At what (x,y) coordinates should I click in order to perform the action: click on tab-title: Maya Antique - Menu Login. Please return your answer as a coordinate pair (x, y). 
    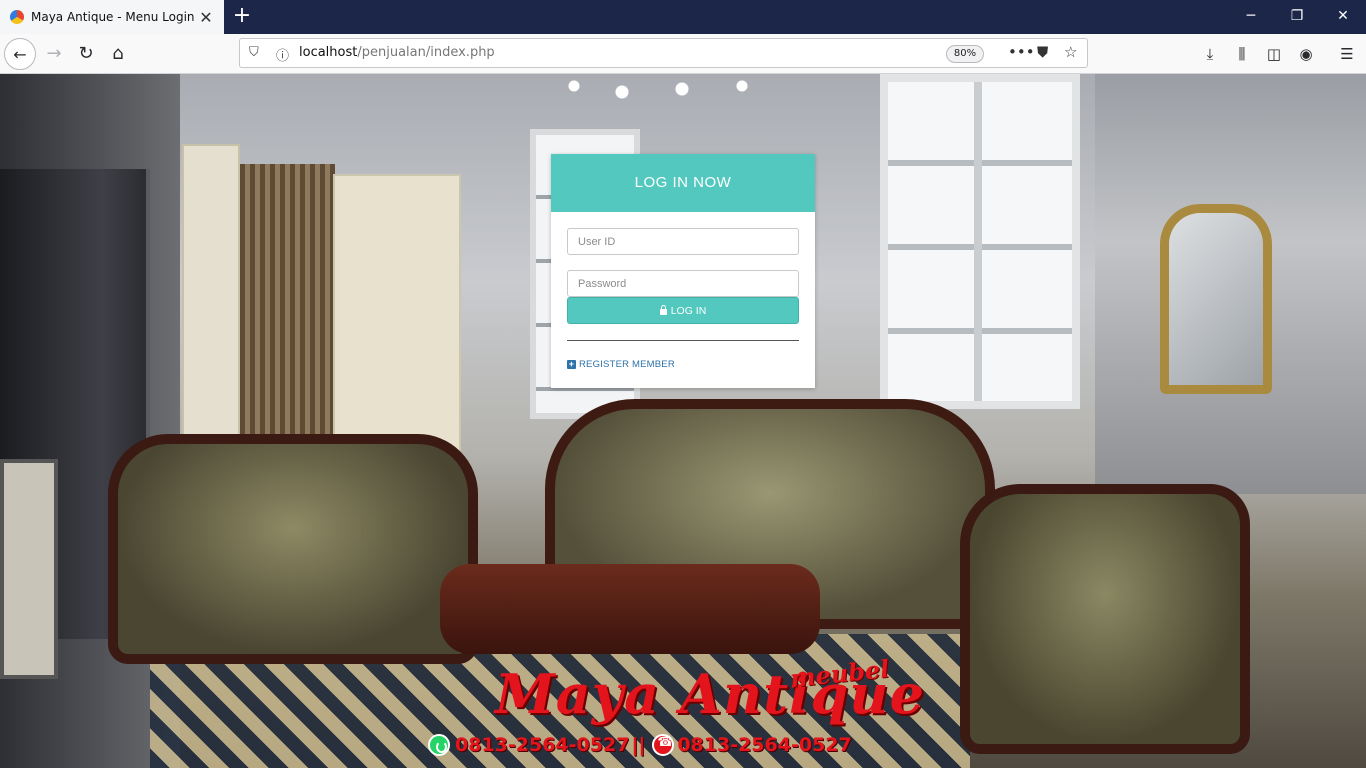
    Looking at the image, I should click on (113, 17).